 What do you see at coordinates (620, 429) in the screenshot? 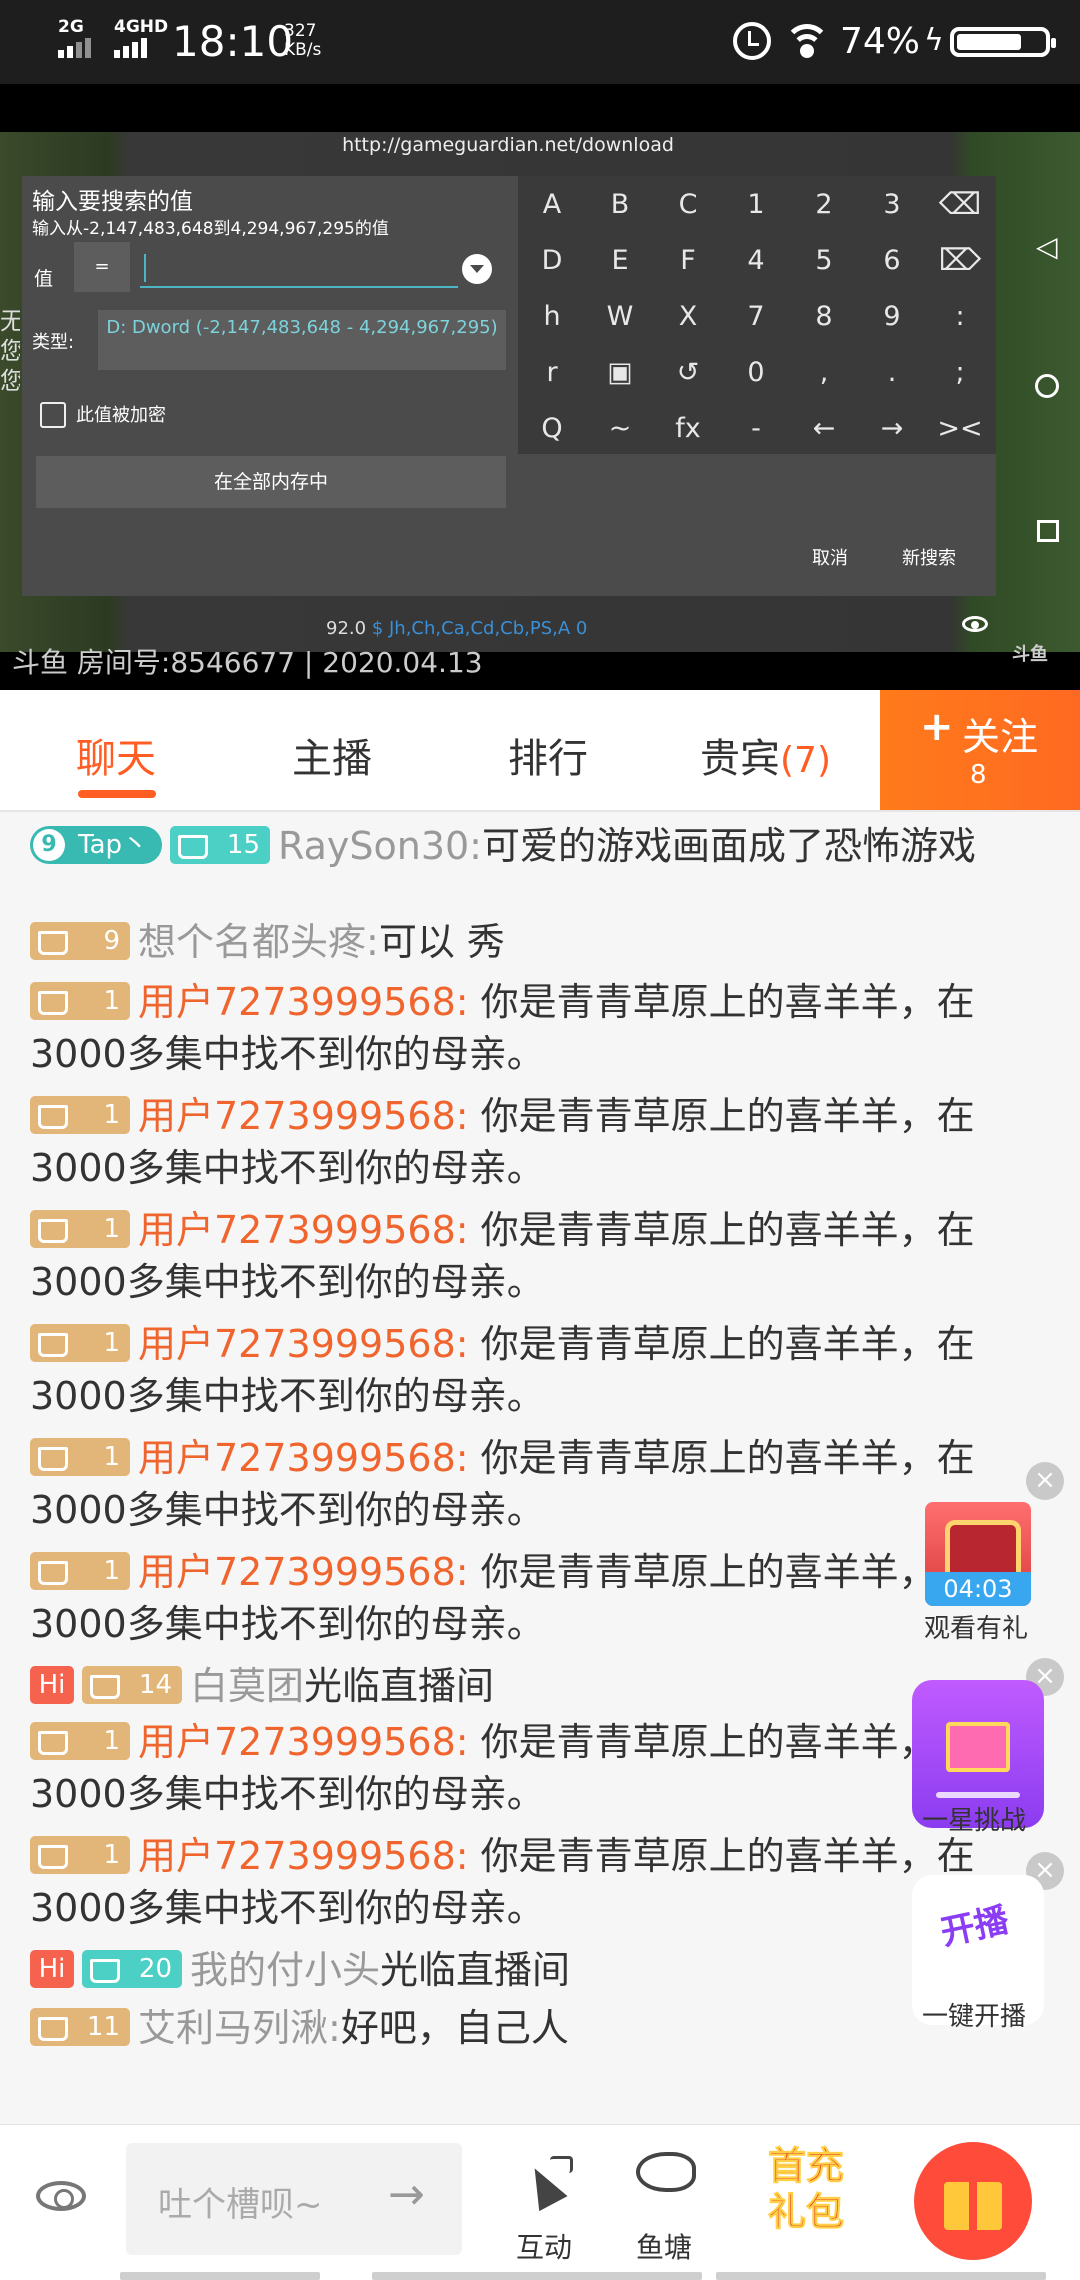
I see `key-4-1: ~` at bounding box center [620, 429].